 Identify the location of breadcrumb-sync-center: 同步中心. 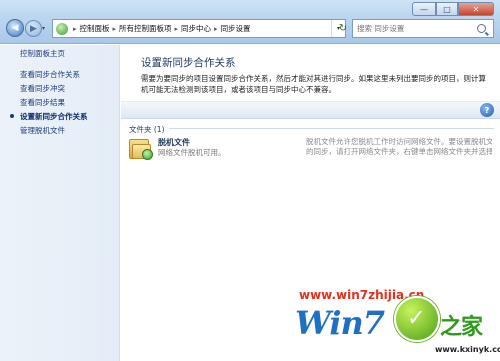
(196, 28).